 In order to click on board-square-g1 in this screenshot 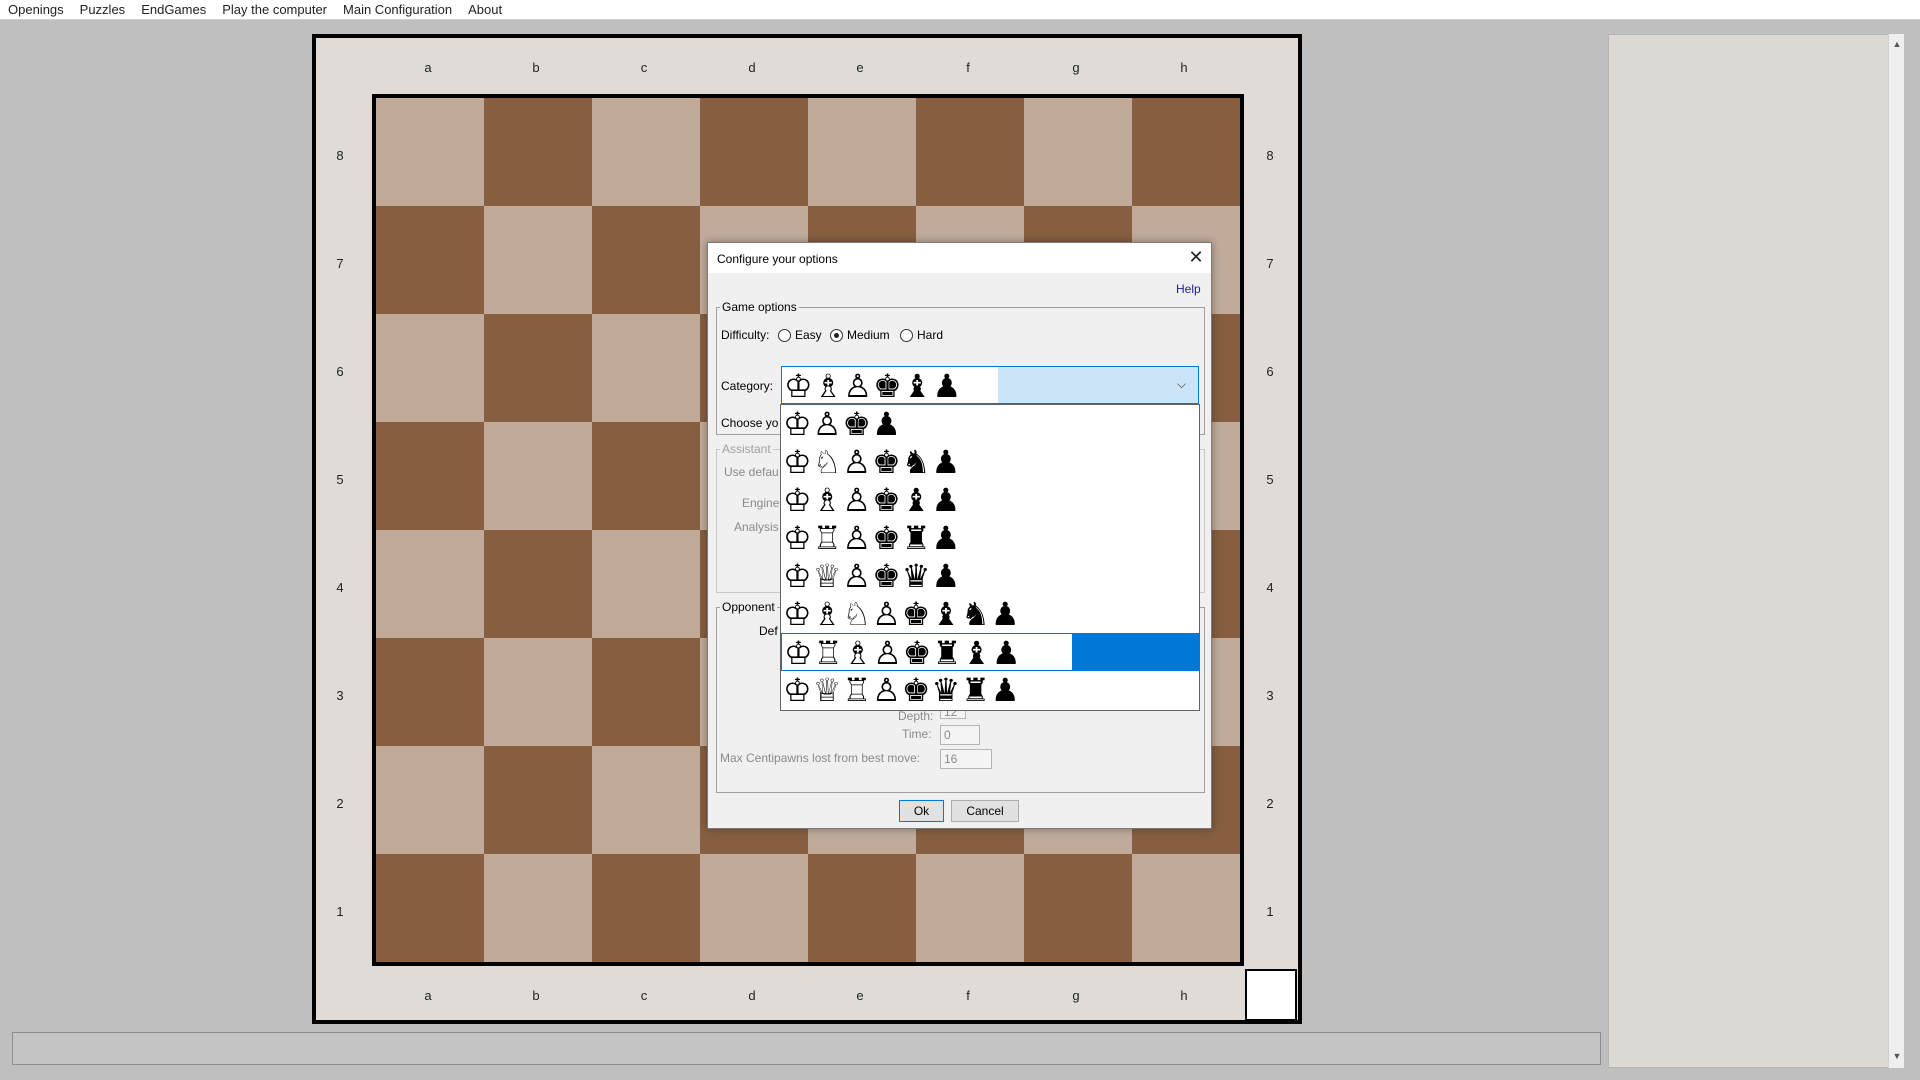, I will do `click(1078, 908)`.